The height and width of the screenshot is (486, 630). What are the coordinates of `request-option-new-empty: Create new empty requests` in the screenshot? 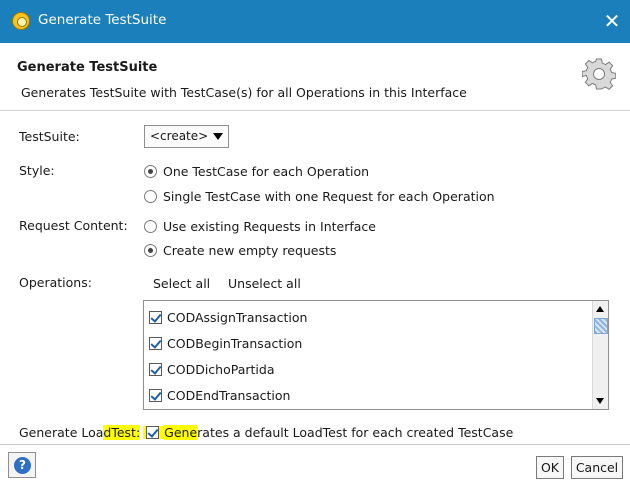 It's located at (240, 250).